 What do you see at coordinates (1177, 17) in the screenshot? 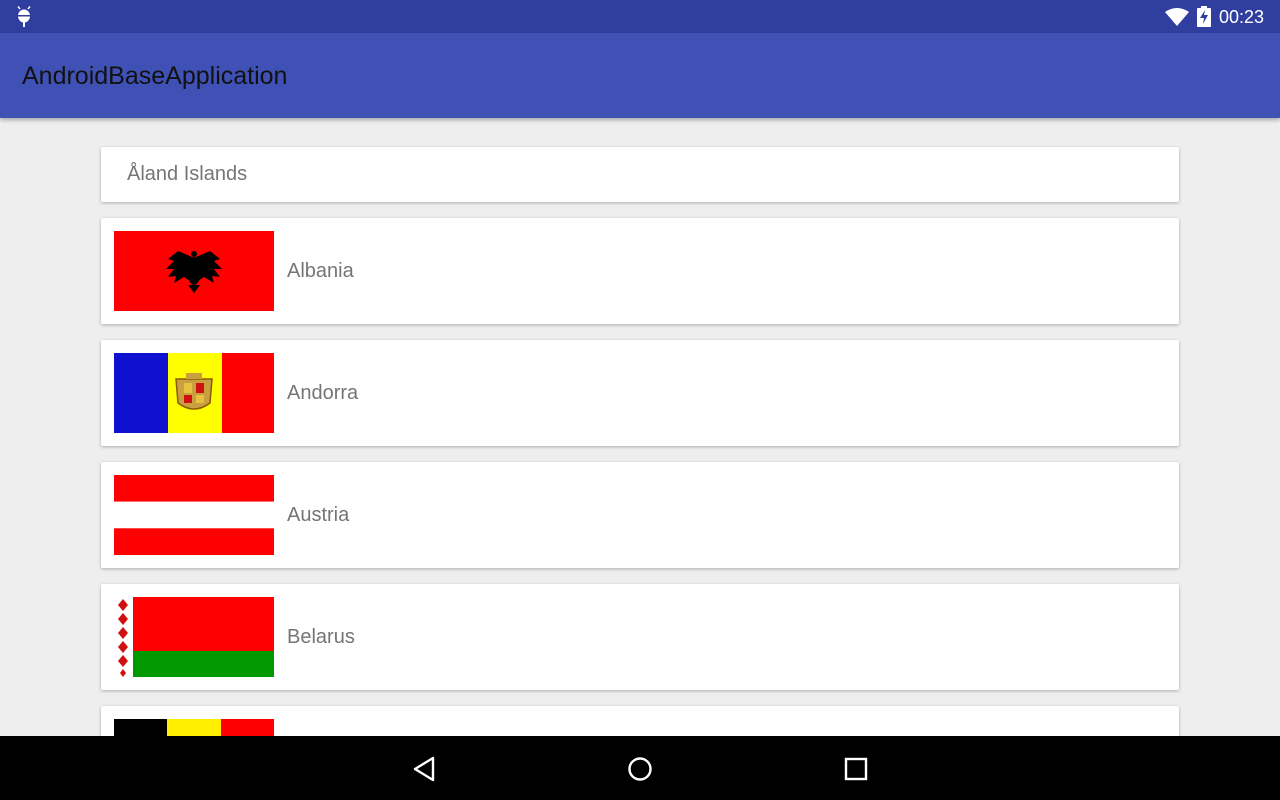
I see `wifi-icon` at bounding box center [1177, 17].